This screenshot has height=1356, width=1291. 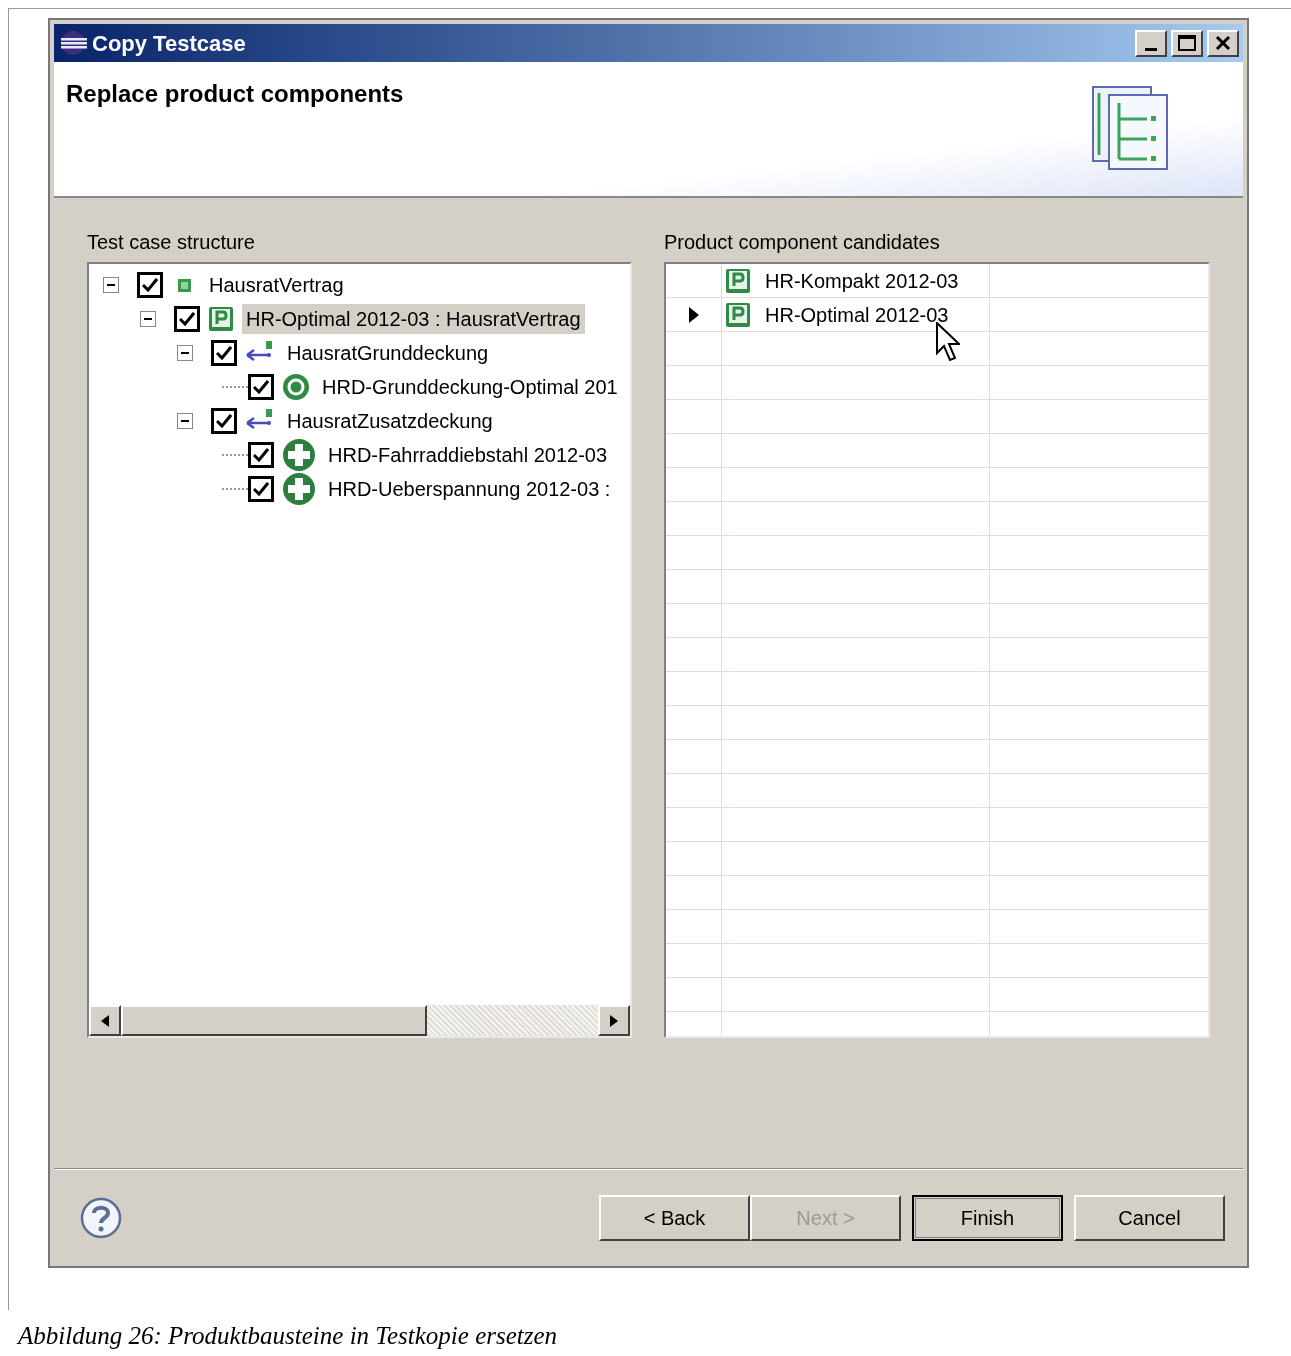 I want to click on dialog-button: < Back, so click(x=674, y=1218).